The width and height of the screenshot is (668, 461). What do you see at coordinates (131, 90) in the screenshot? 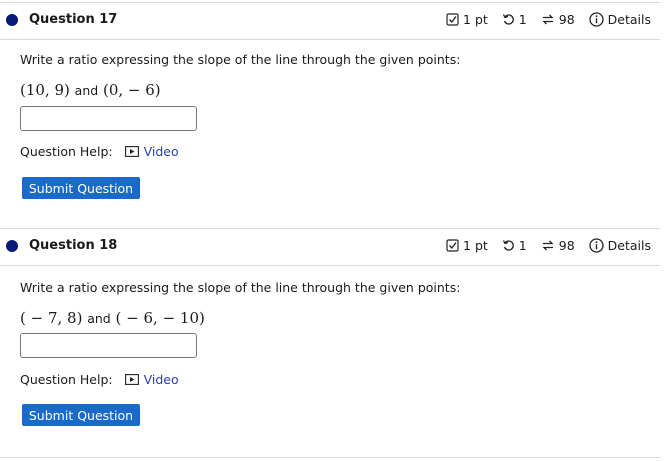
I see `point-b: (0, − 6)` at bounding box center [131, 90].